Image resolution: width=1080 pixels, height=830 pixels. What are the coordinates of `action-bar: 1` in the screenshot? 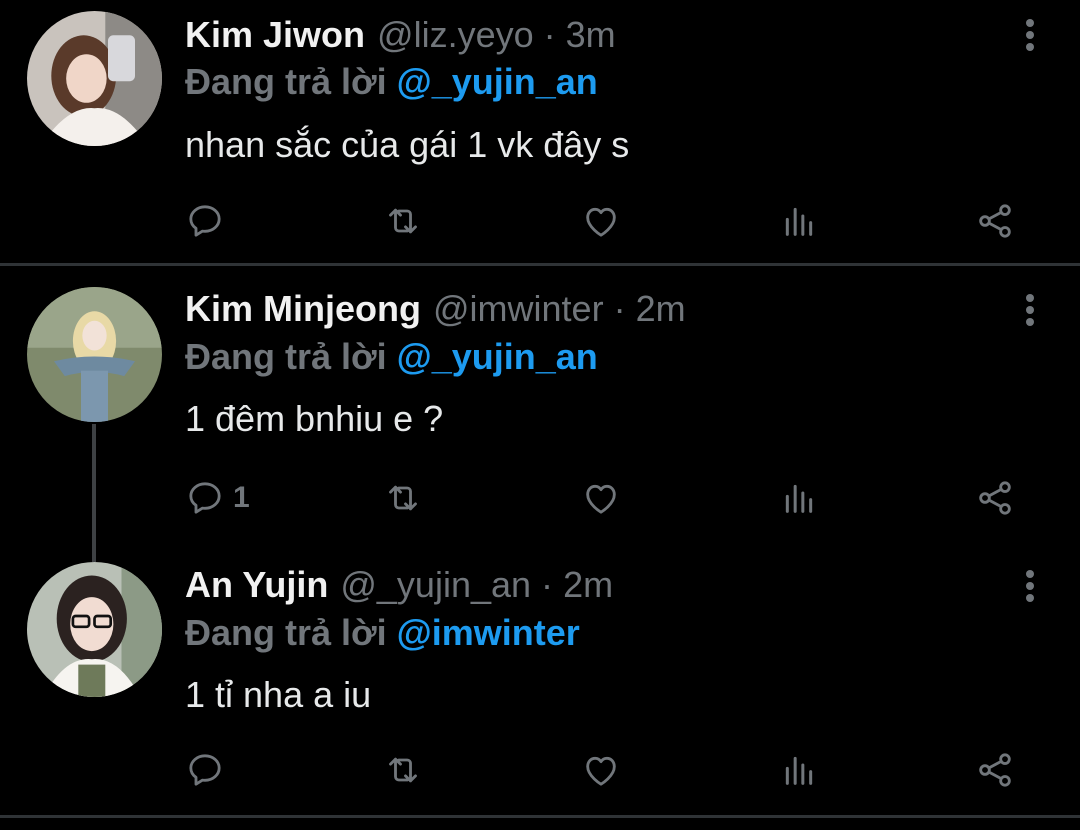 It's located at (605, 498).